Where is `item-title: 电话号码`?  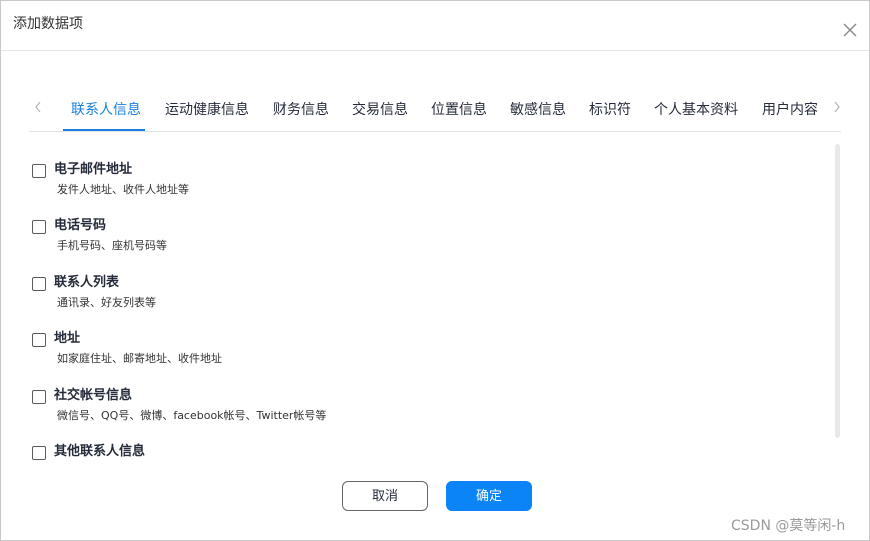
item-title: 电话号码 is located at coordinates (80, 225).